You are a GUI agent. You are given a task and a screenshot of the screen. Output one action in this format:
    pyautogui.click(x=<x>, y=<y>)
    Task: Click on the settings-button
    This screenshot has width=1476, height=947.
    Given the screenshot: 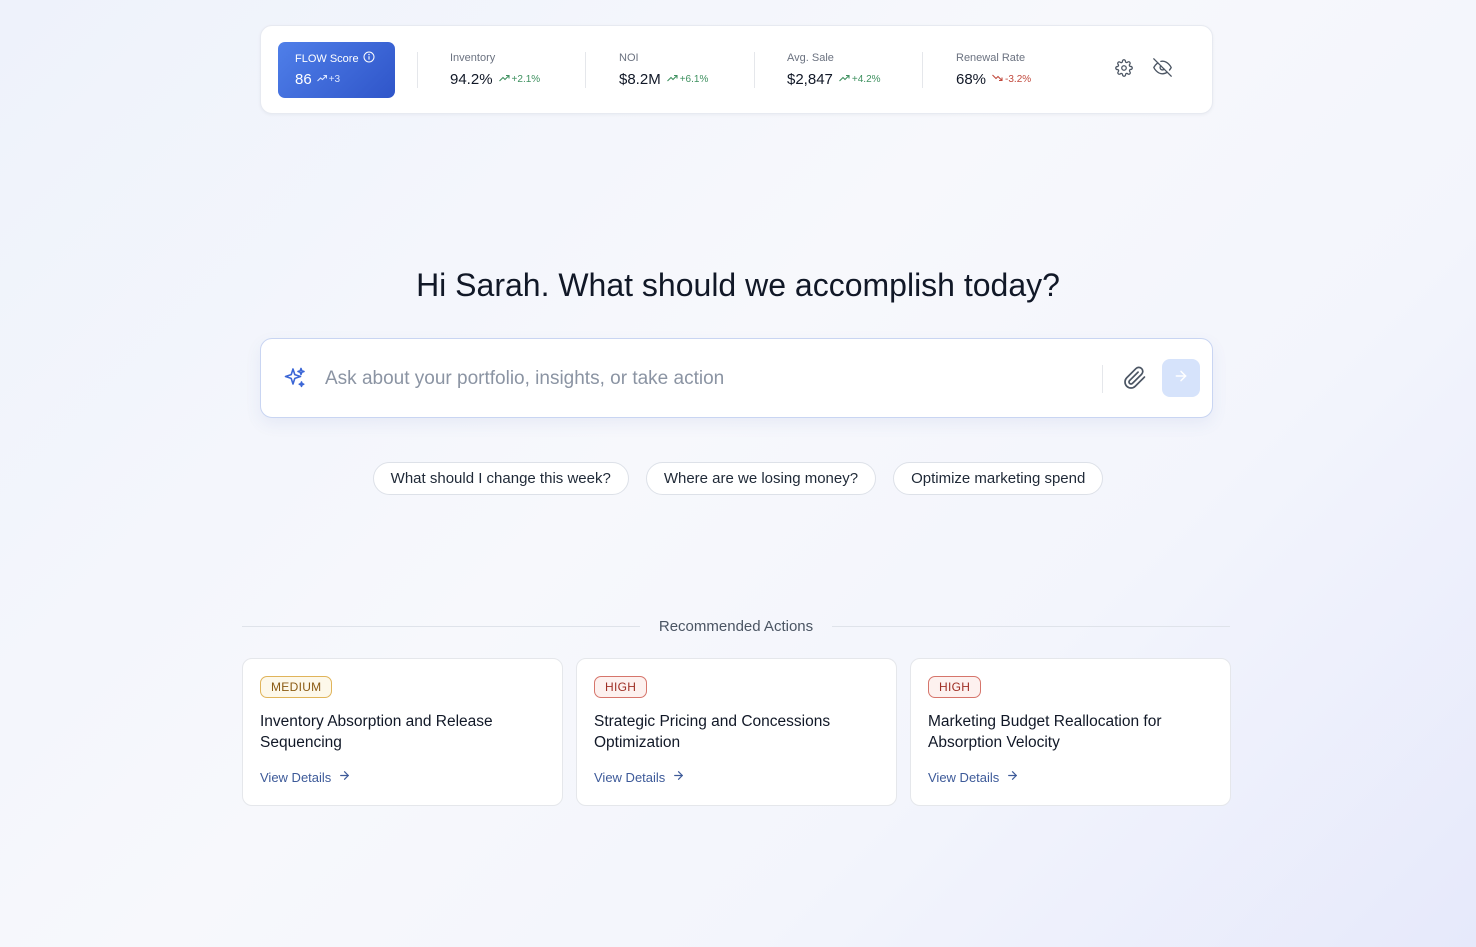 What is the action you would take?
    pyautogui.click(x=1124, y=70)
    